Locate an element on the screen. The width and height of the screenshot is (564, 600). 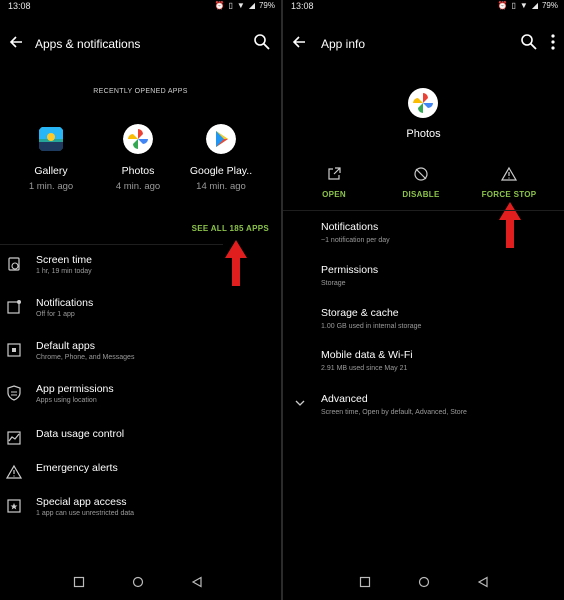
menu-item-emergency-alerts: Emergency alerts is located at coordinates (140, 479).